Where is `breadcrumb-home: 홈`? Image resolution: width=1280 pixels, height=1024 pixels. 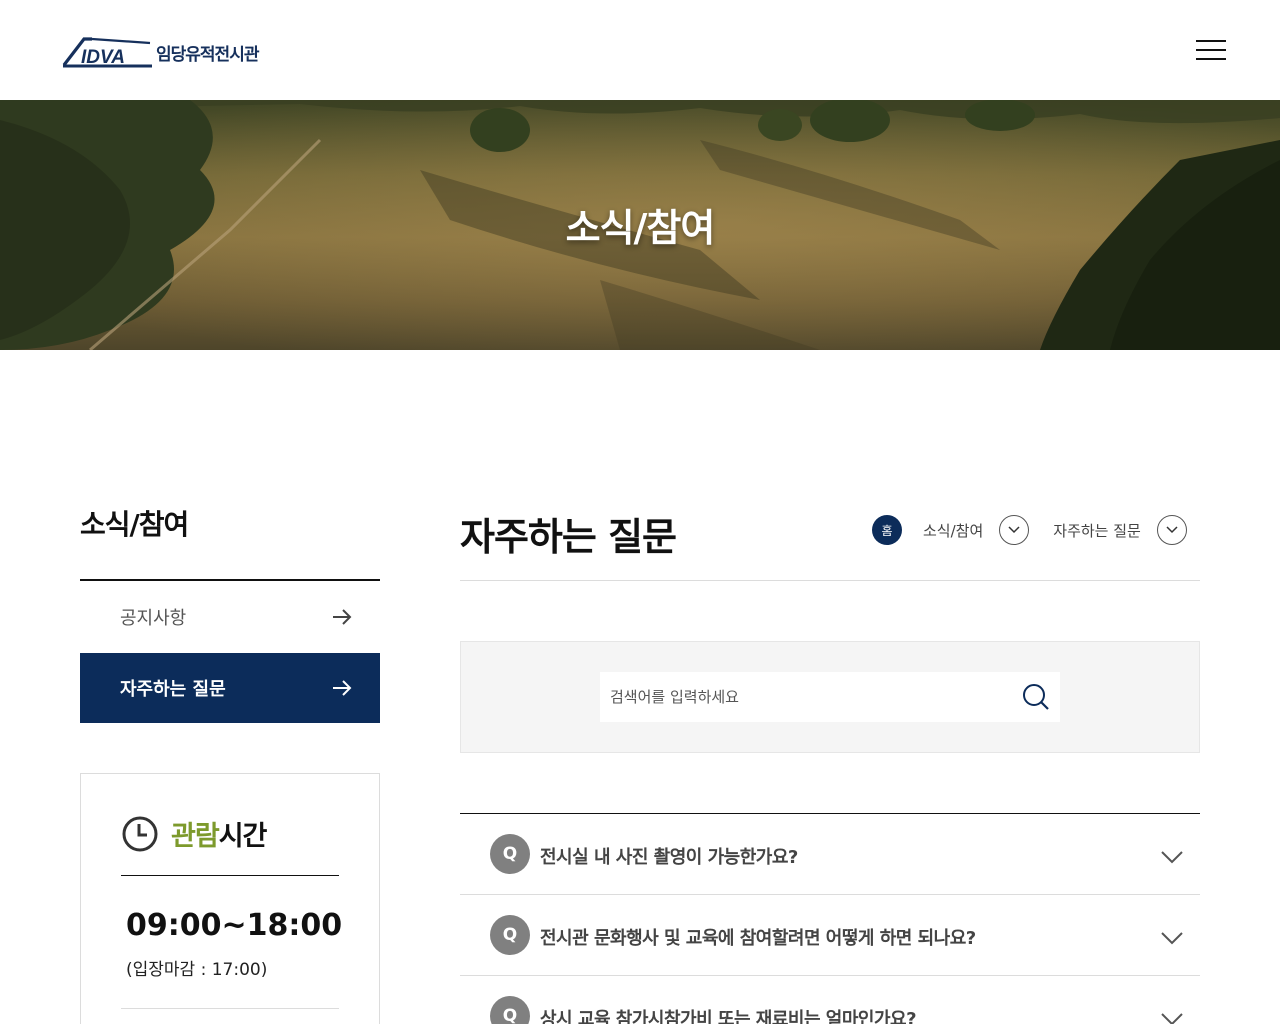
breadcrumb-home: 홈 is located at coordinates (887, 530).